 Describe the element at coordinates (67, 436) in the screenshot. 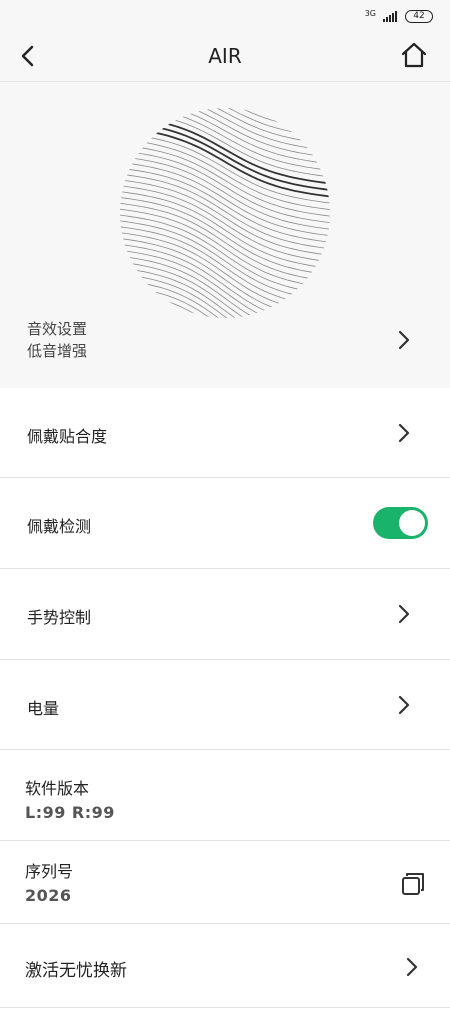

I see `fit-label: 佩戴贴合度` at that location.